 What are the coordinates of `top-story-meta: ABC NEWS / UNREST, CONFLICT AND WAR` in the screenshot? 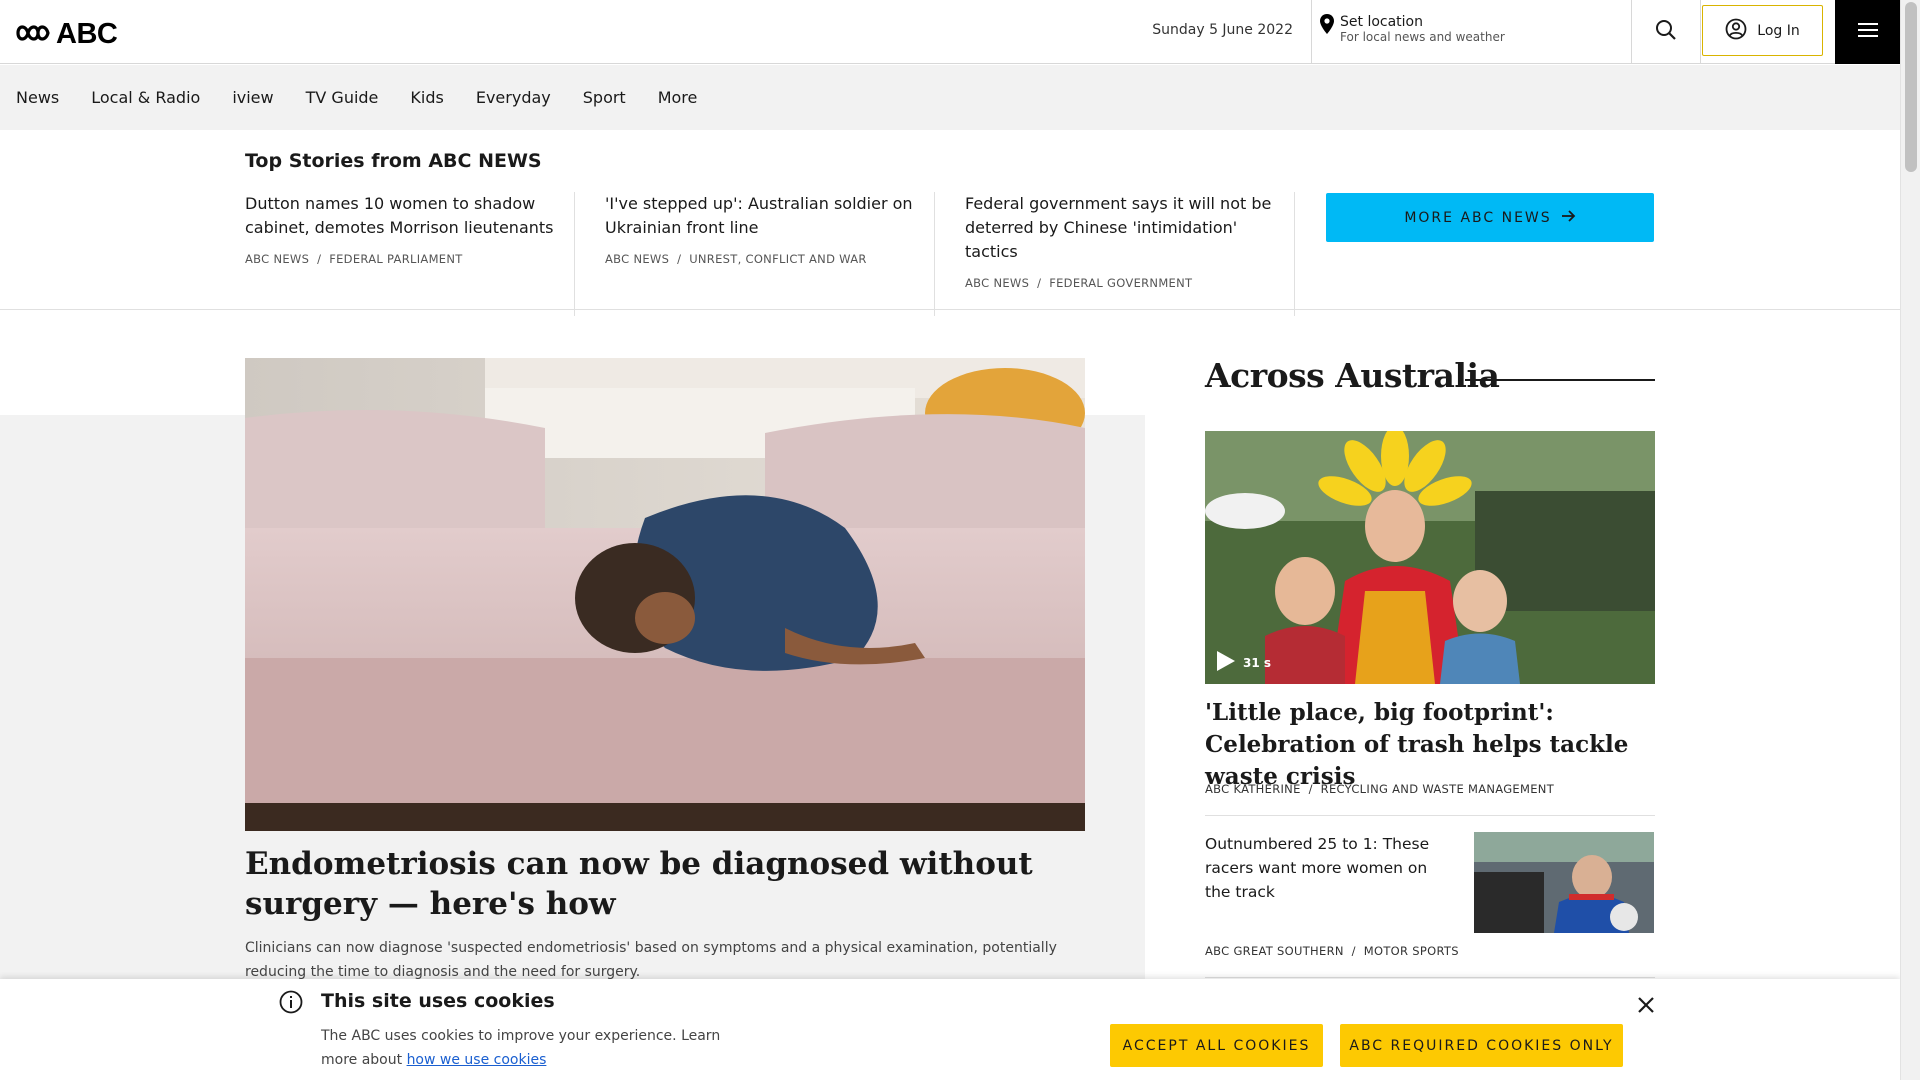 It's located at (736, 259).